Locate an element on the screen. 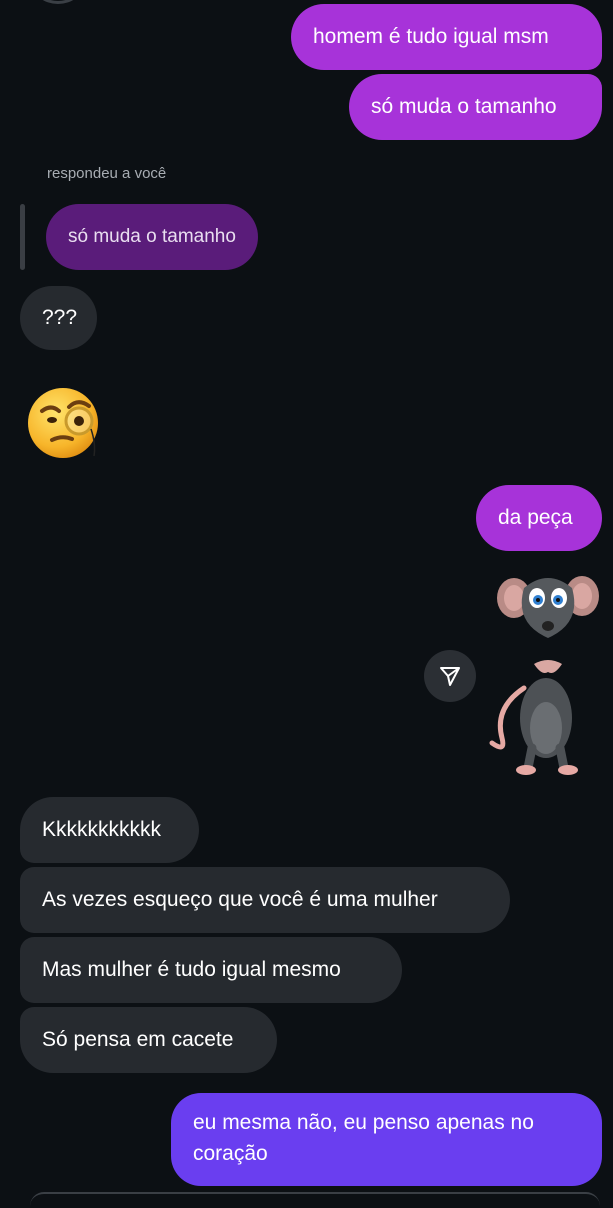  composer-border is located at coordinates (315, 1200).